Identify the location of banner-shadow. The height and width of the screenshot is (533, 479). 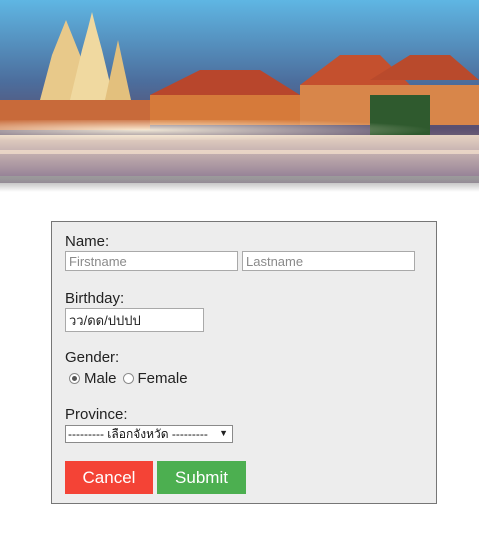
(239, 184).